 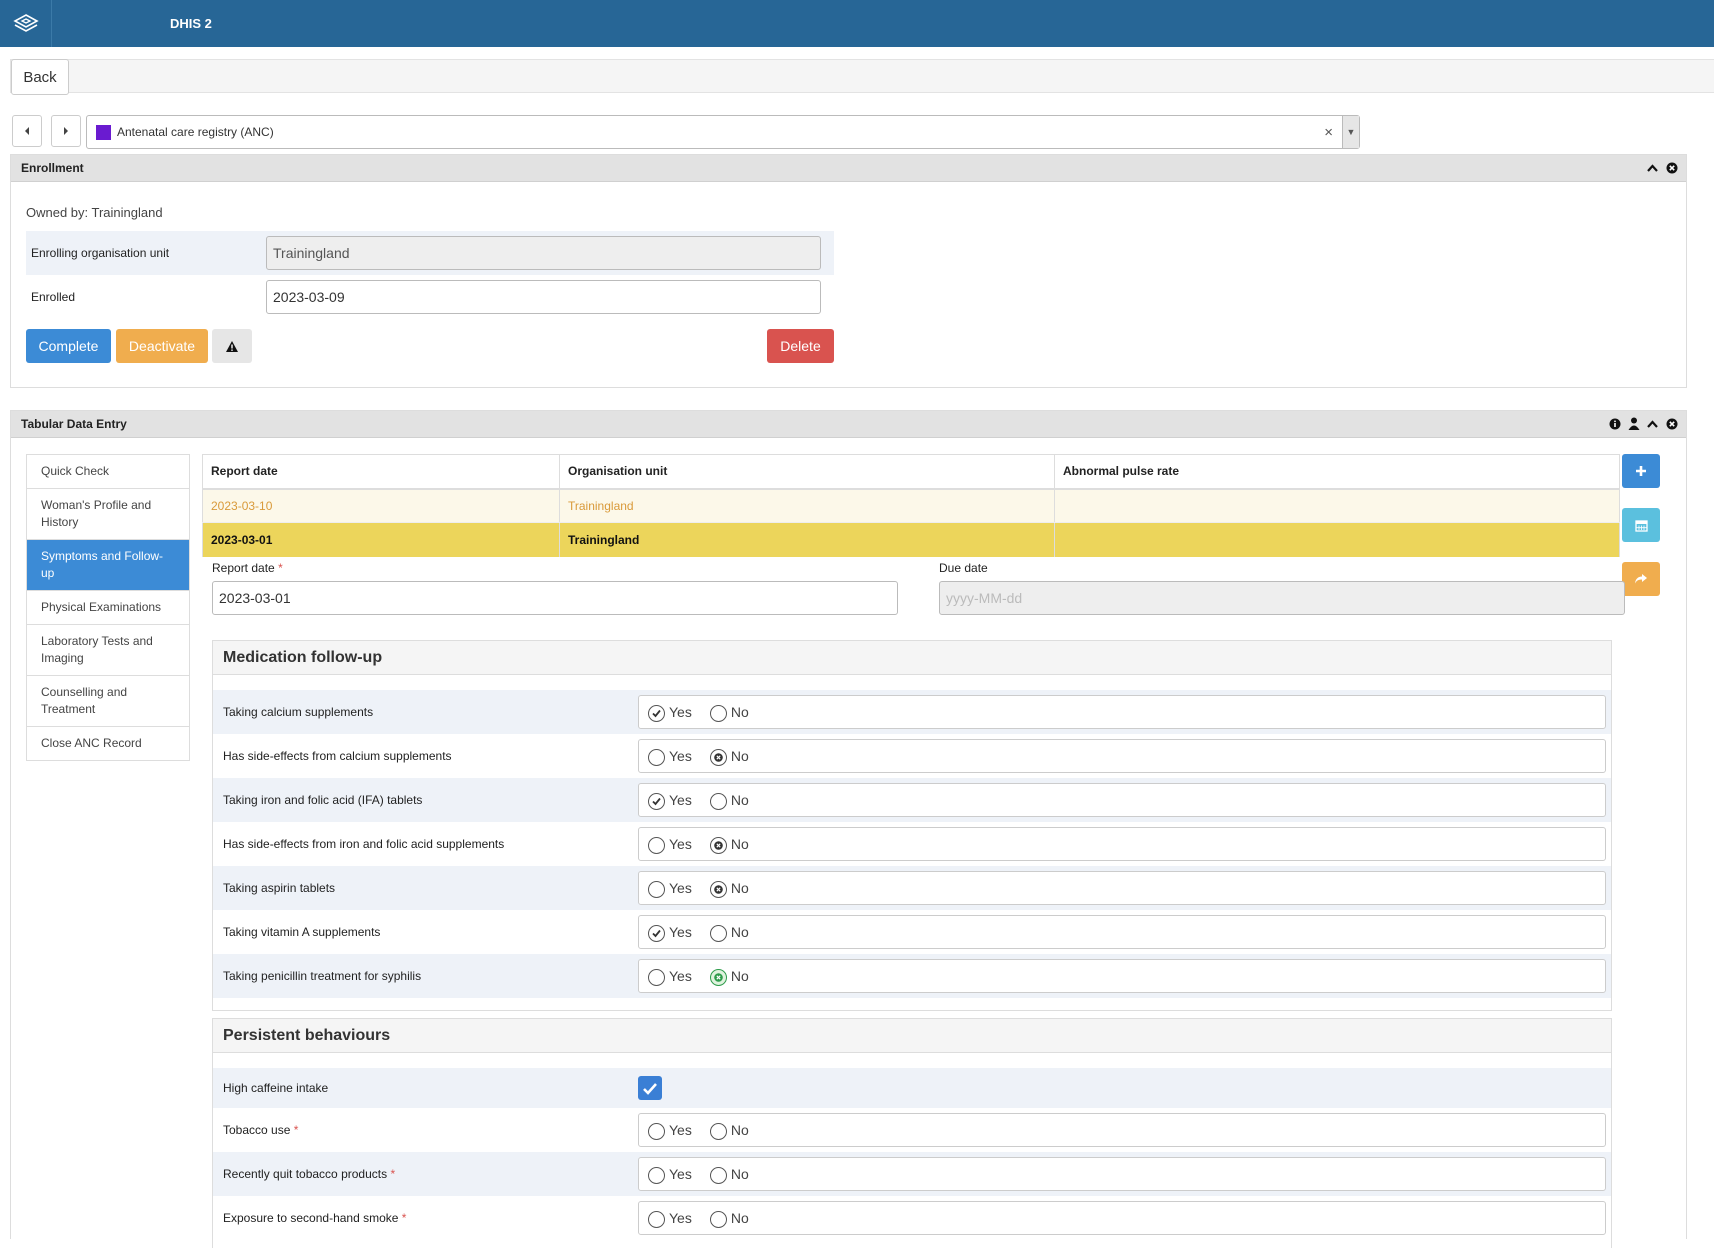 I want to click on column-header-org-unit: Organisation unit, so click(x=807, y=472).